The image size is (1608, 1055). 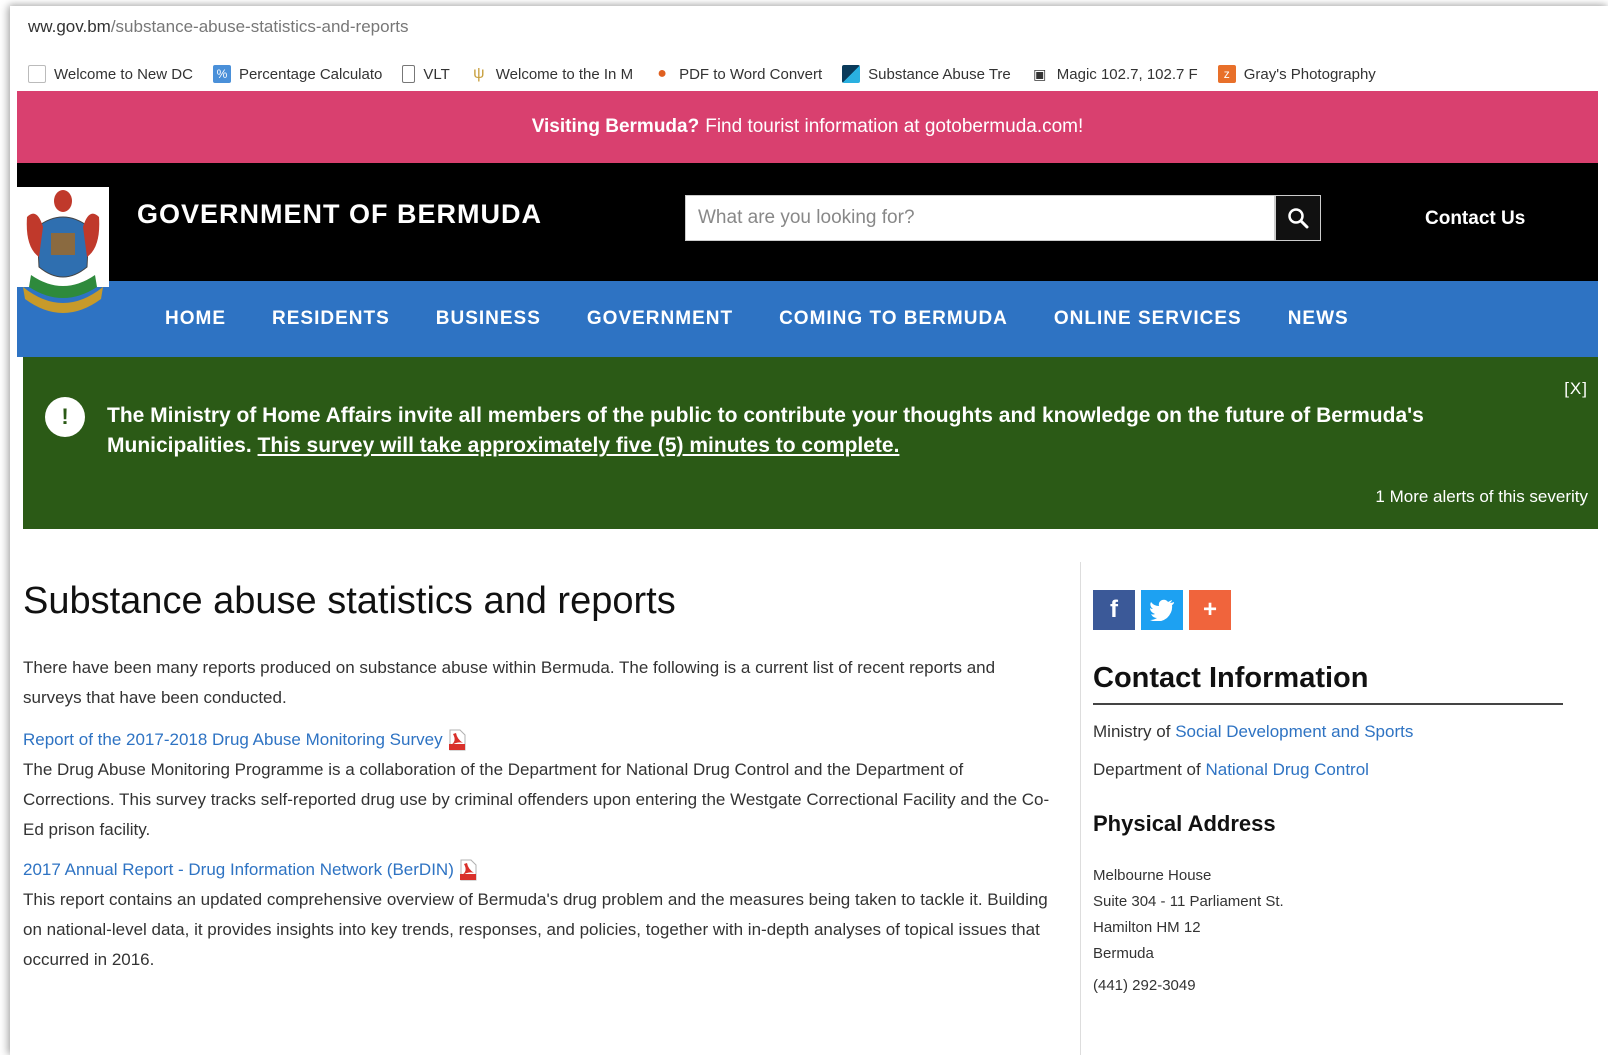 What do you see at coordinates (195, 319) in the screenshot?
I see `nav-home: HOME` at bounding box center [195, 319].